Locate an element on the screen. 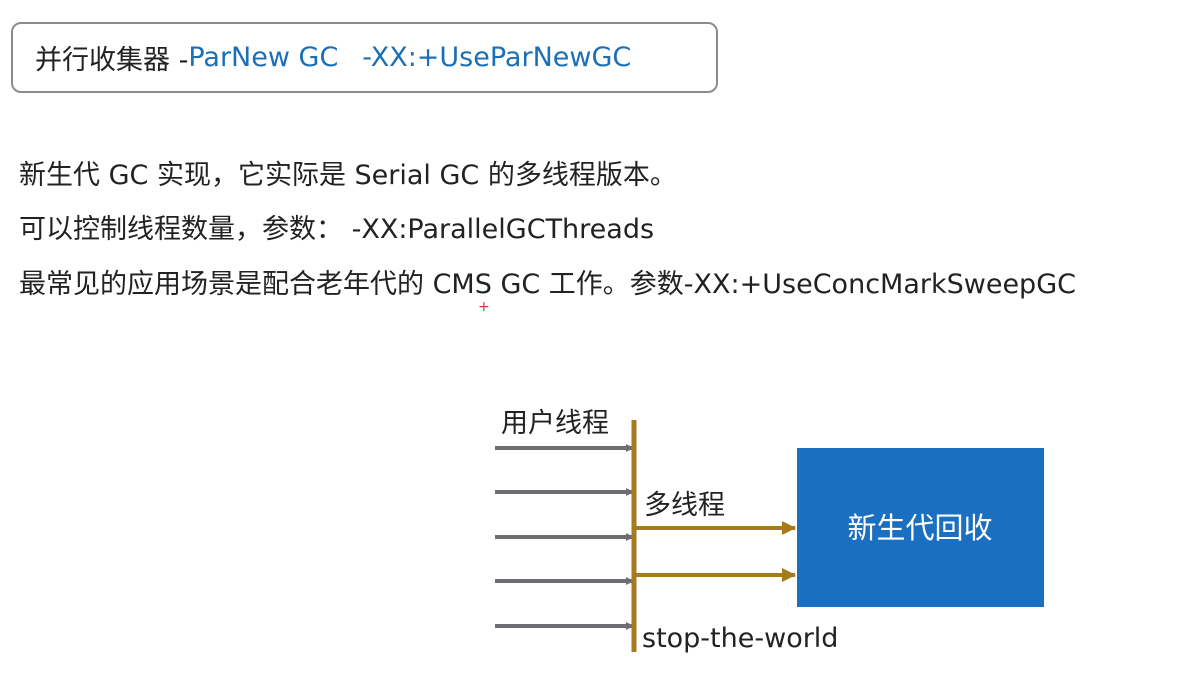  user-threads-label: 用户线程 is located at coordinates (555, 423).